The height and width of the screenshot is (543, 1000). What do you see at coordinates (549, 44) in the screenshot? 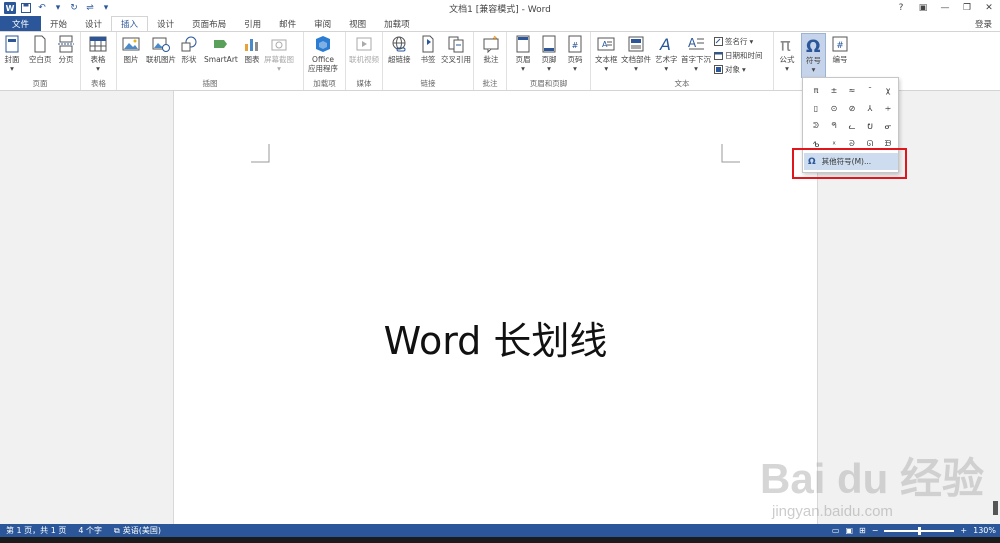
I see `footer-icon` at bounding box center [549, 44].